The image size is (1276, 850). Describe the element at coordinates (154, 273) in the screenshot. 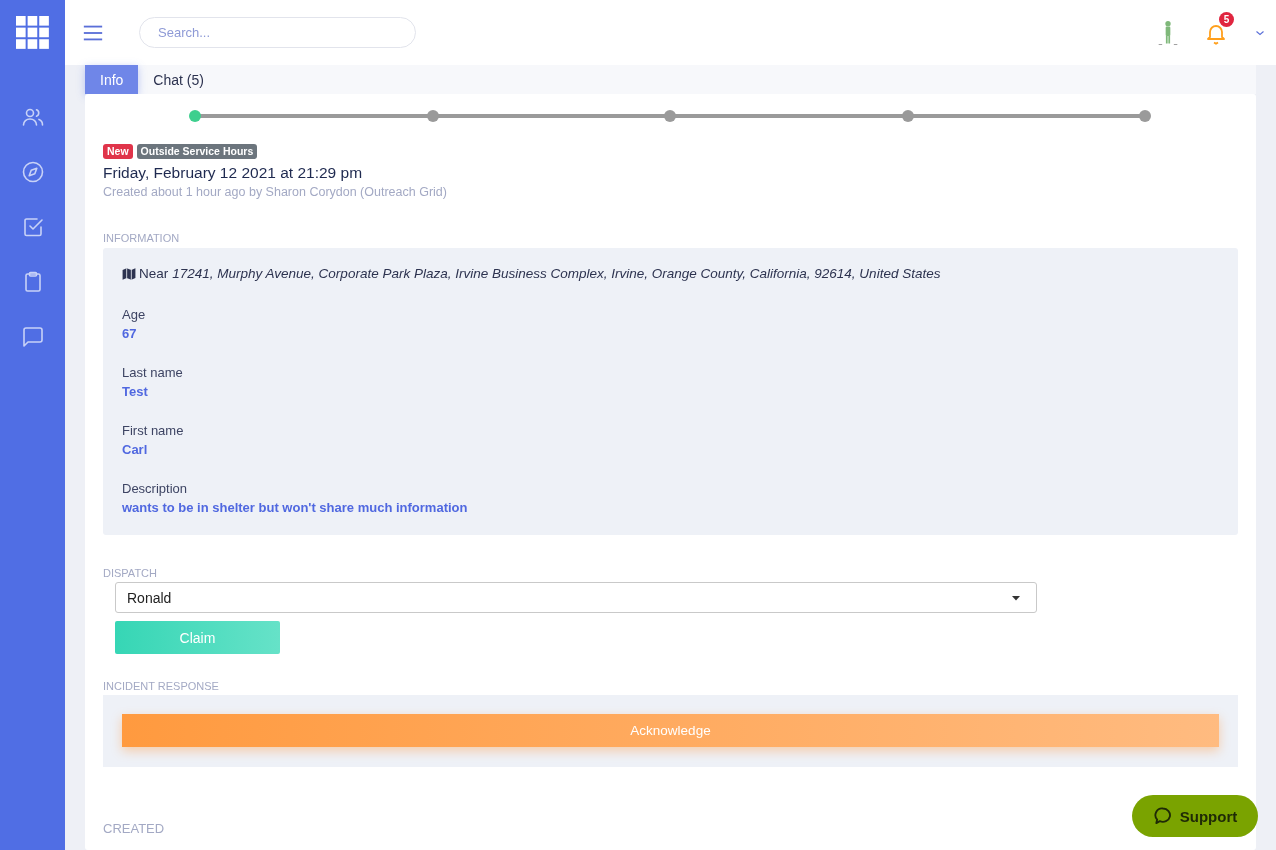

I see `location-label: Near` at that location.